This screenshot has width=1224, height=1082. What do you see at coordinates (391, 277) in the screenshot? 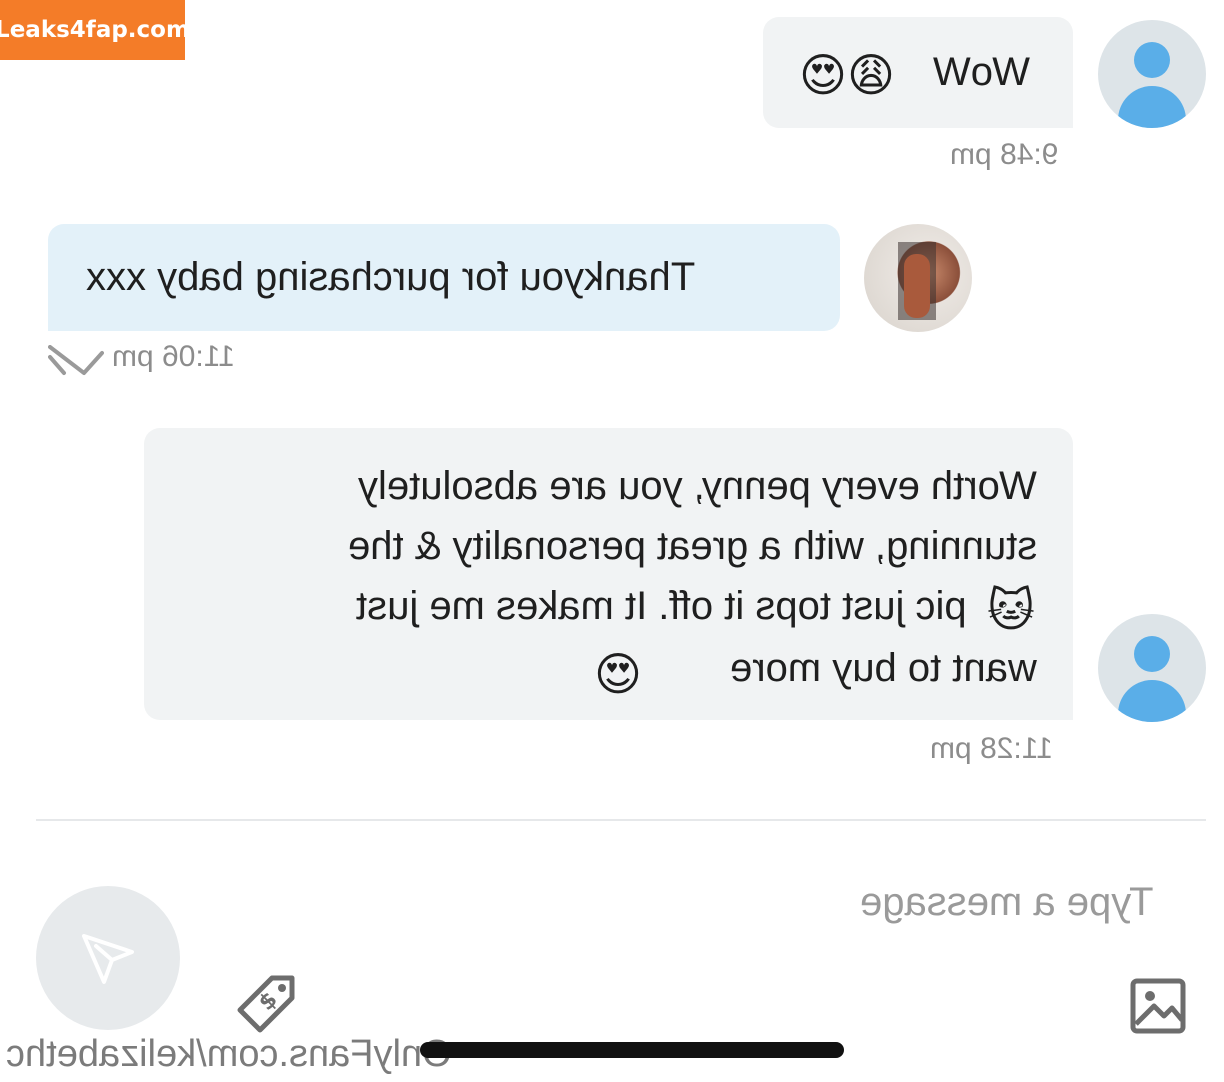
I see `message-2-text: Thankyou for purchasing baby xxx` at bounding box center [391, 277].